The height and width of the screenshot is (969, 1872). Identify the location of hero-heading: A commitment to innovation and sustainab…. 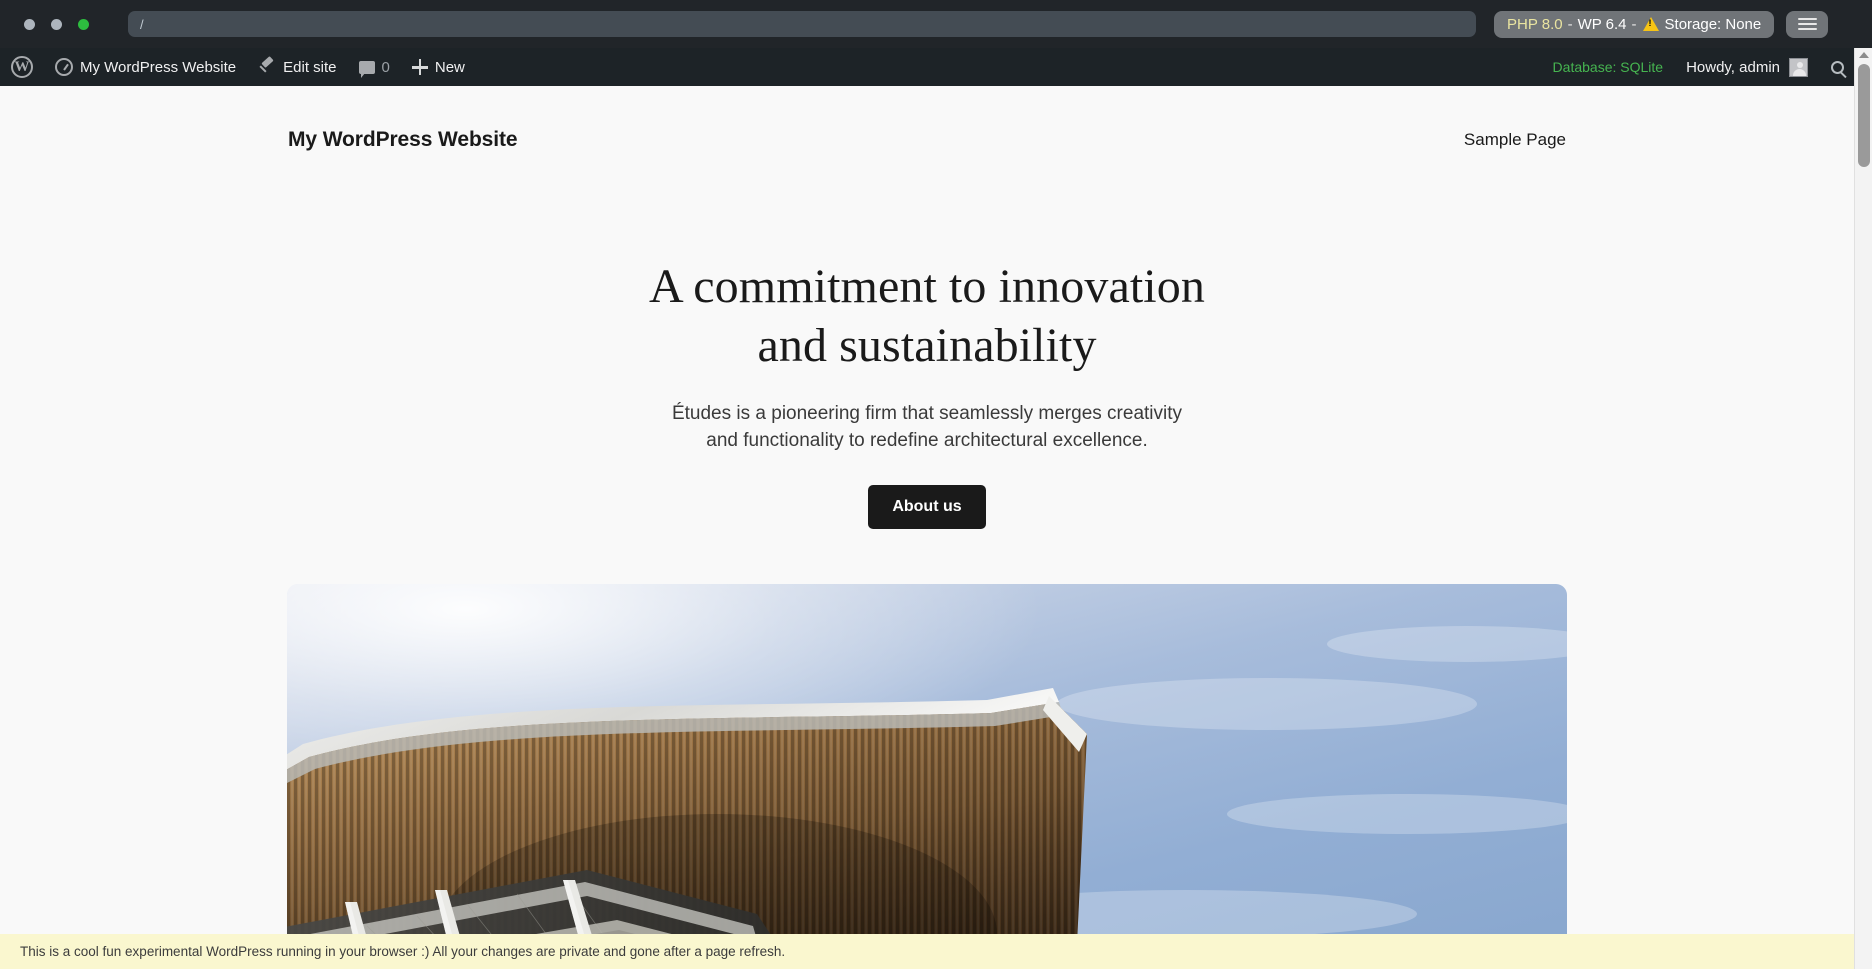
(927, 316).